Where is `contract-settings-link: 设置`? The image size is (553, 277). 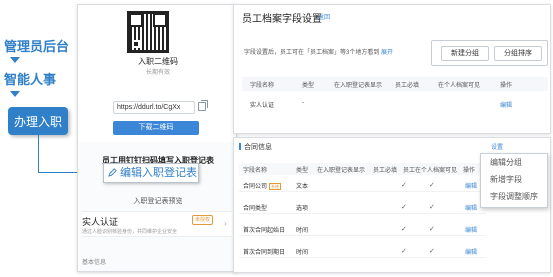
contract-settings-link: 设置 is located at coordinates (497, 146).